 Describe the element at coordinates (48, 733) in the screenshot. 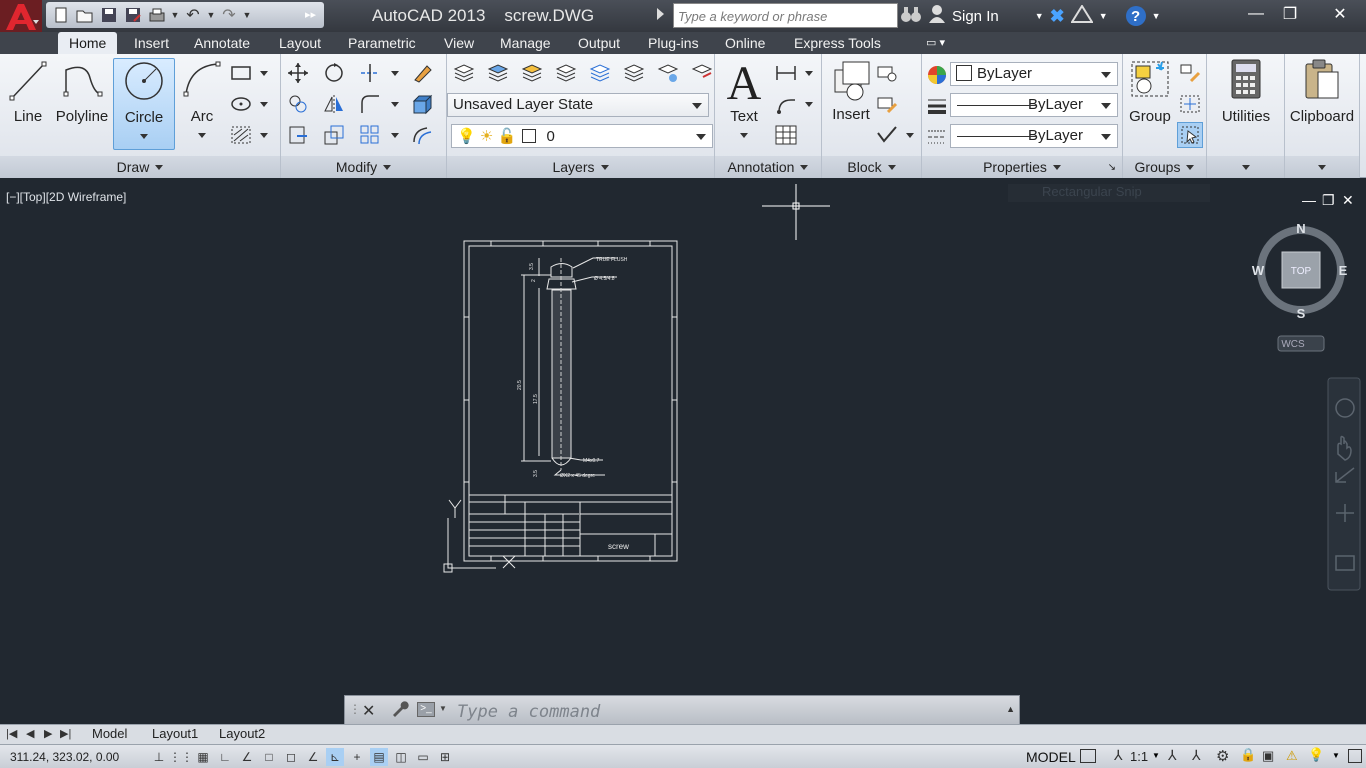

I see `next-tab-icon: ▶` at that location.